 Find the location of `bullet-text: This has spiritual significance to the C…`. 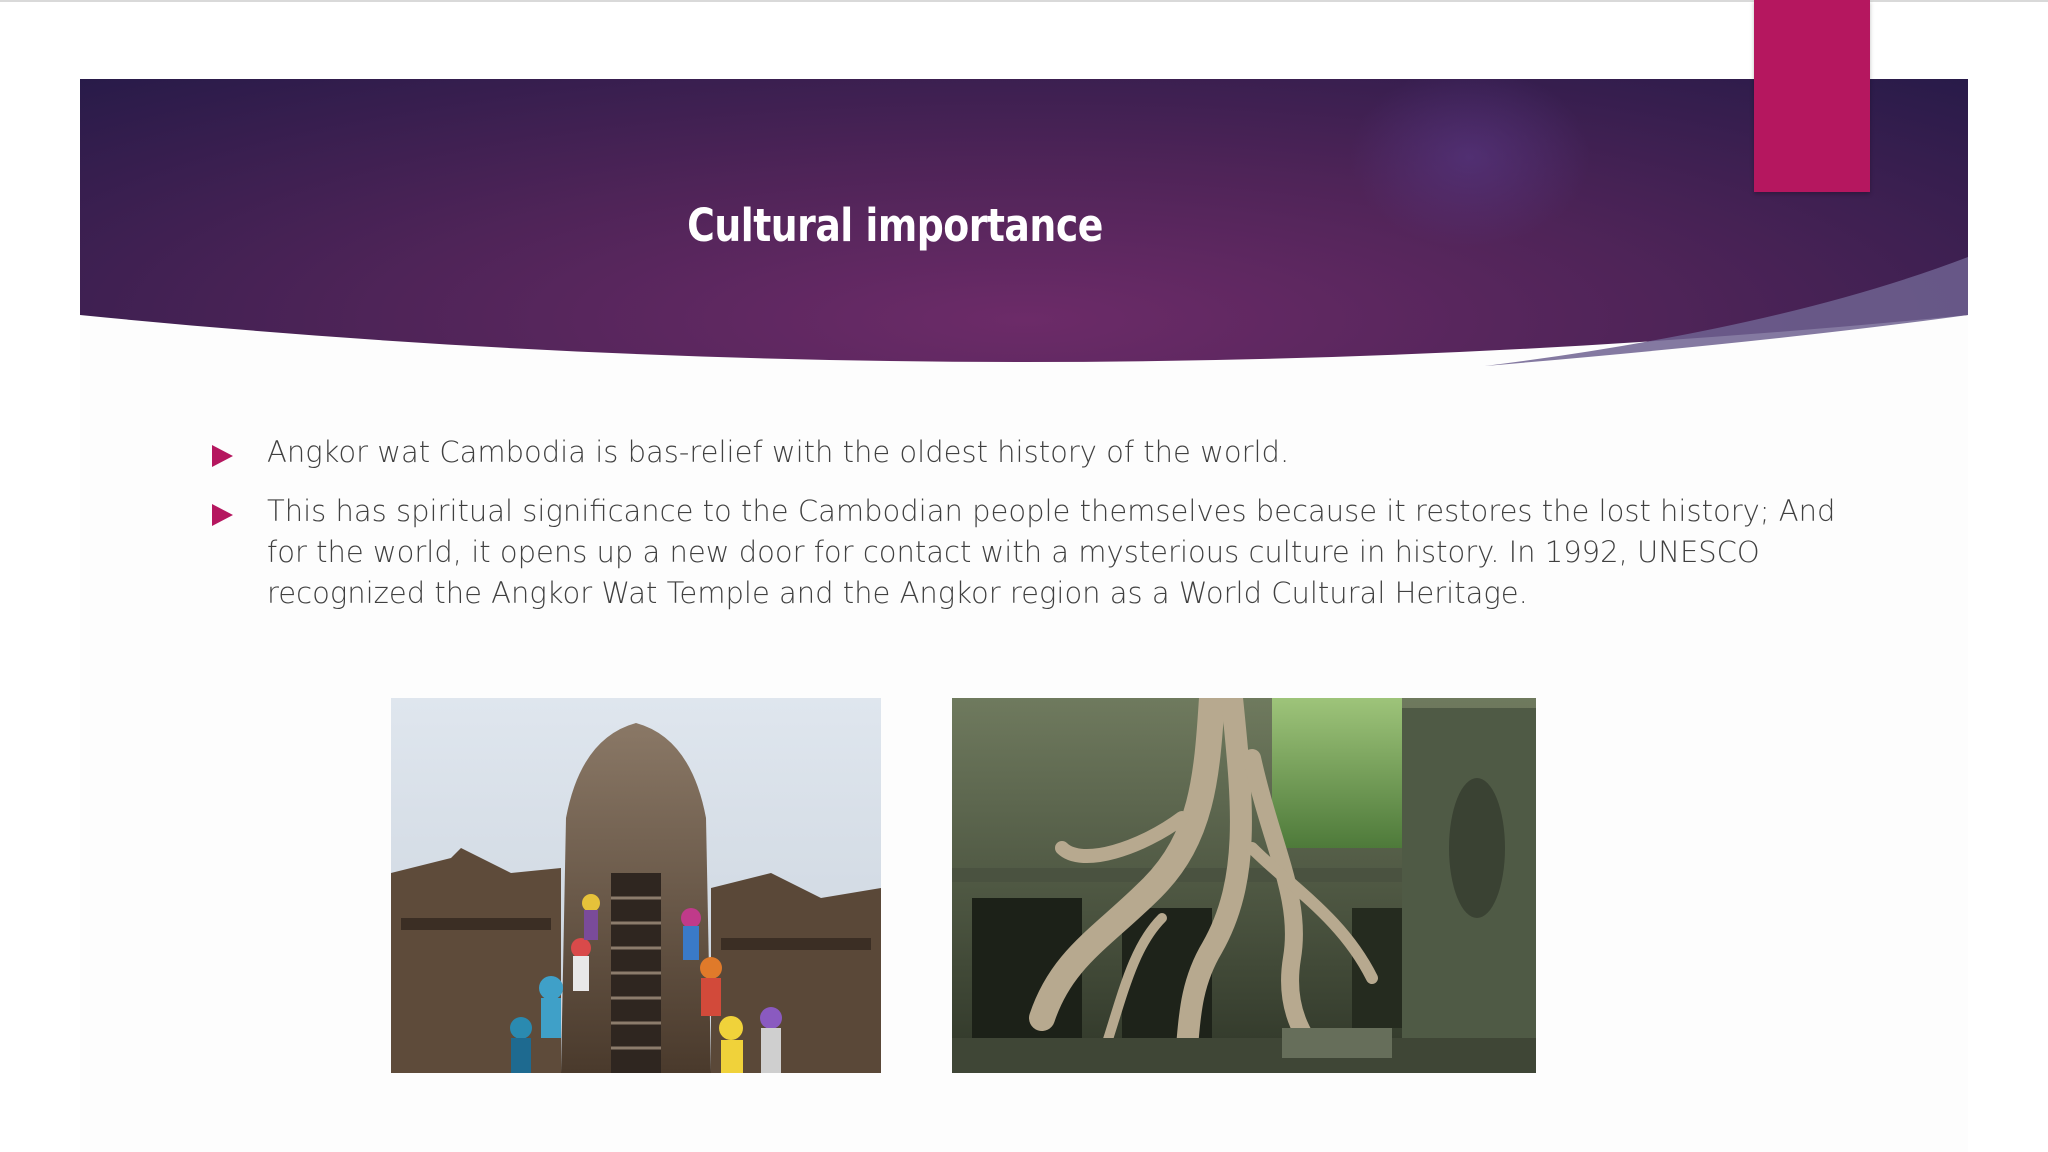

bullet-text: This has spiritual significance to the C… is located at coordinates (1051, 552).